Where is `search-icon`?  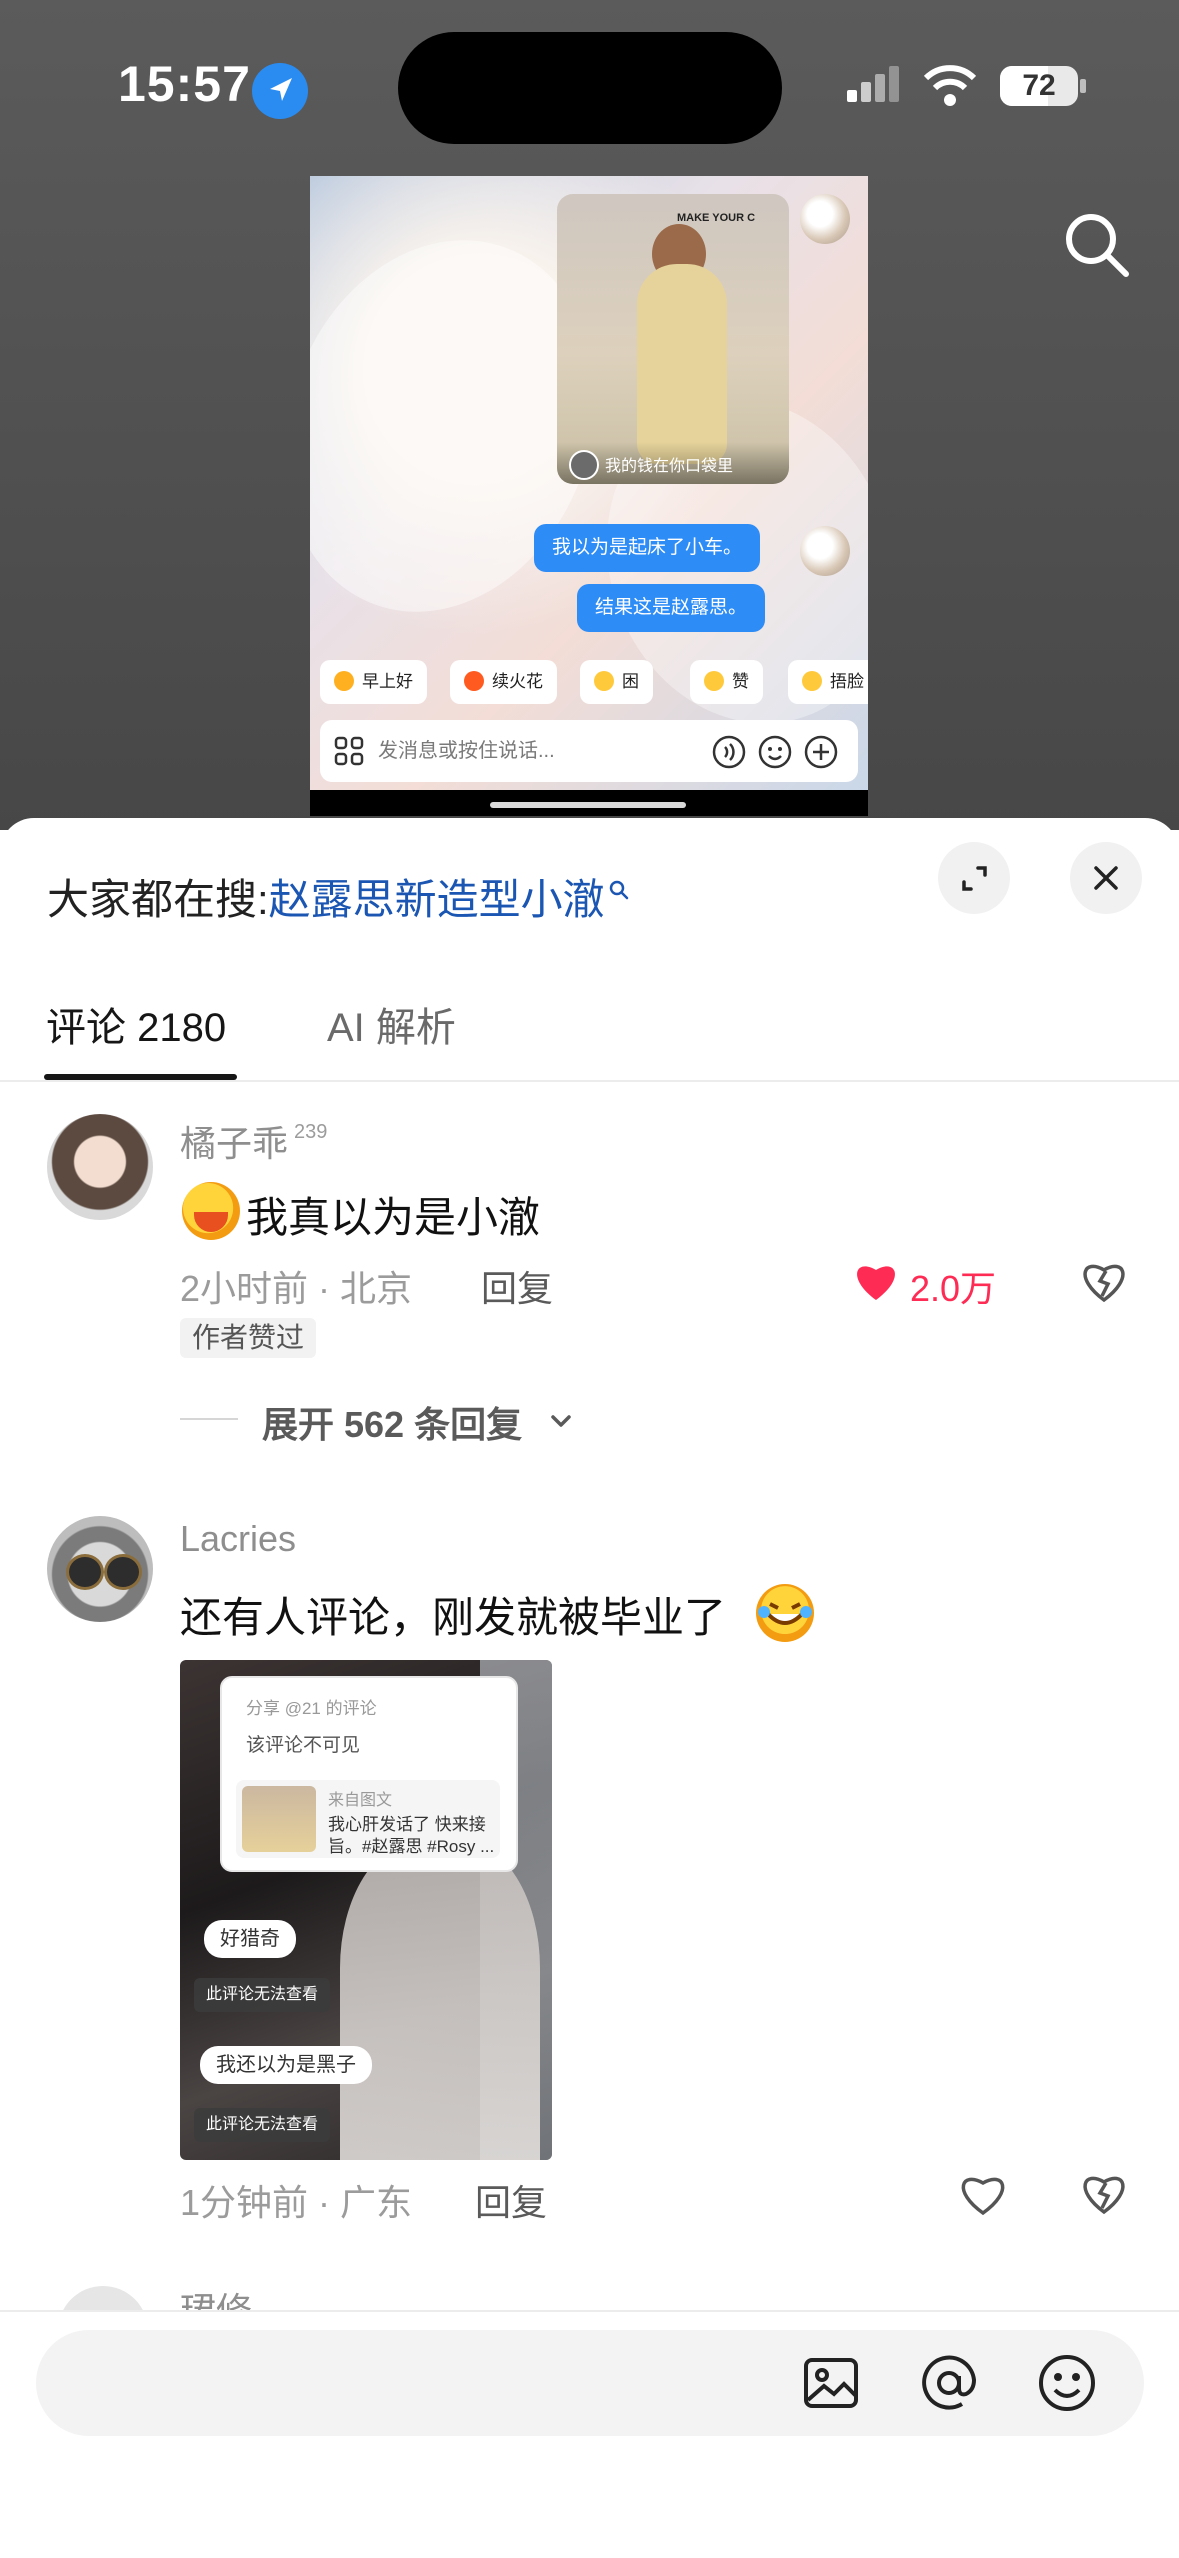
search-icon is located at coordinates (1097, 245).